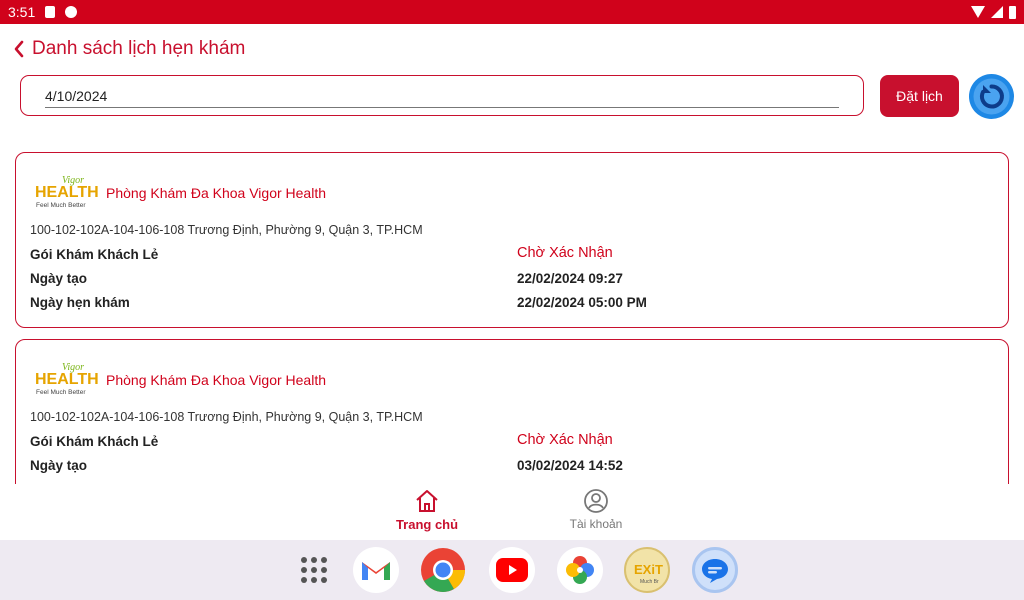 The height and width of the screenshot is (600, 1024). Describe the element at coordinates (71, 12) in the screenshot. I see `notification-icon` at that location.